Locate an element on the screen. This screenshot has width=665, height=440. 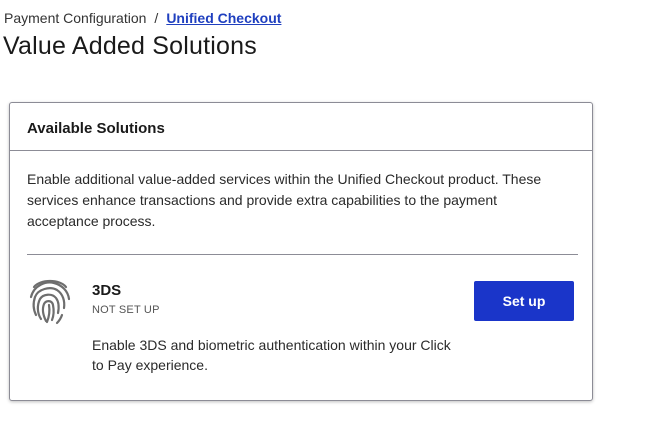
fingerprint-icon is located at coordinates (50, 300).